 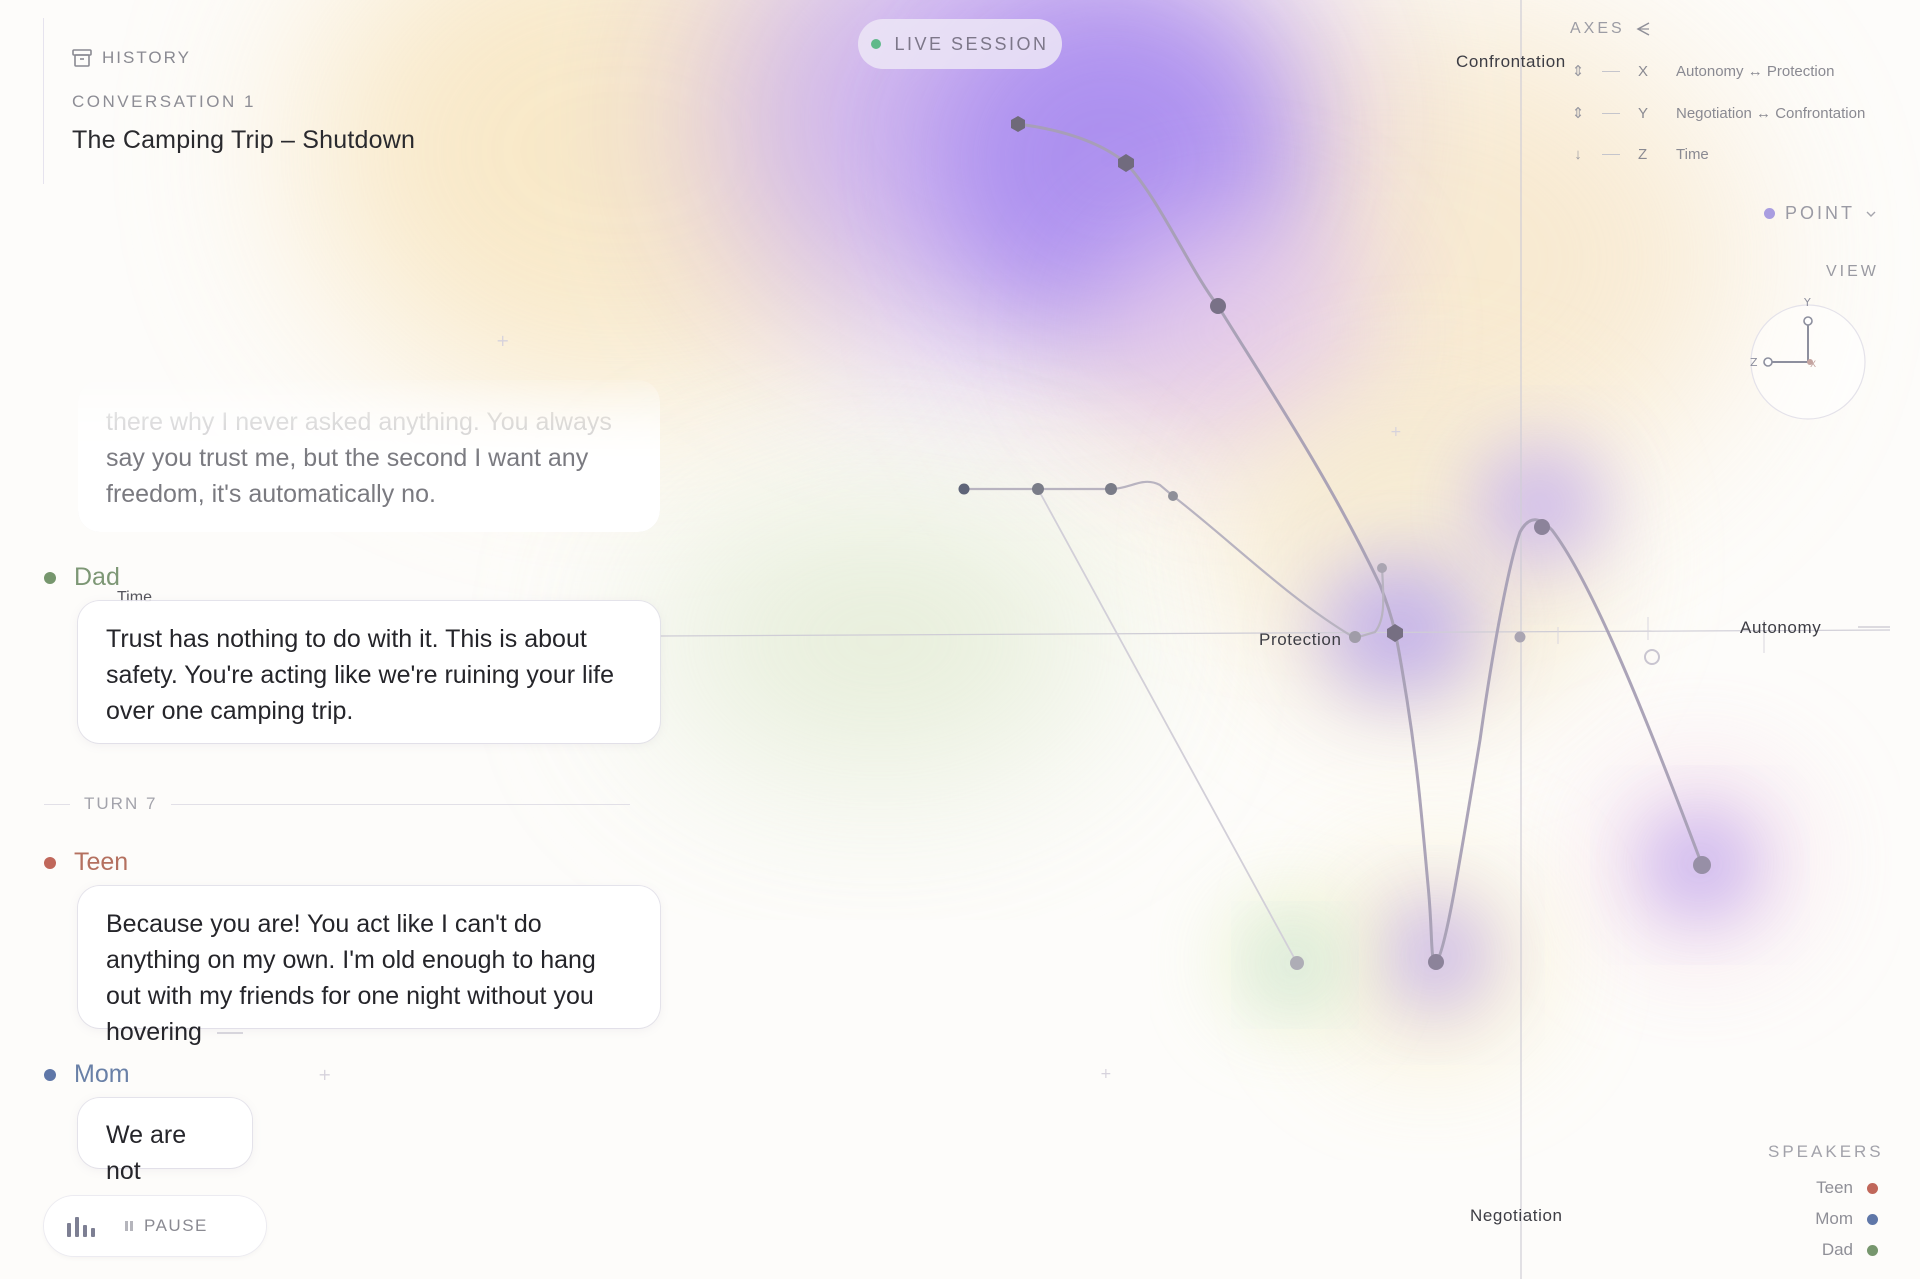 What do you see at coordinates (1578, 154) in the screenshot?
I see `axis-z-arrow-icon: ↓` at bounding box center [1578, 154].